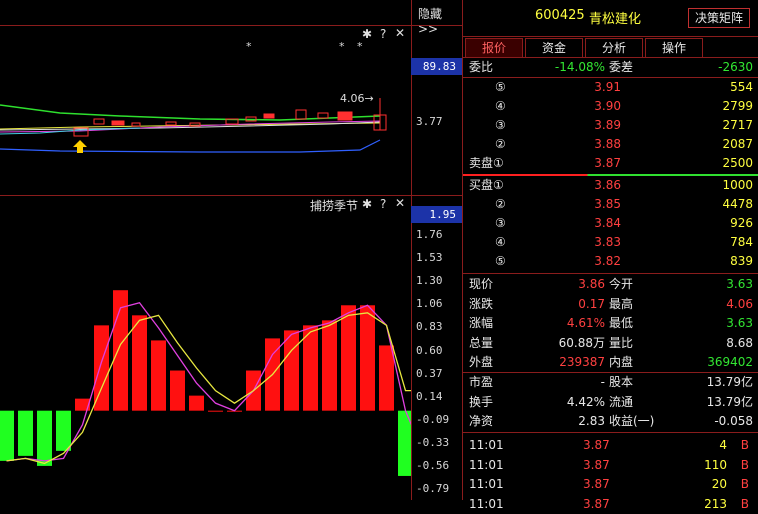 The height and width of the screenshot is (514, 758). Describe the element at coordinates (611, 67) in the screenshot. I see `order-ratio-row: 委比 -14.08% 委差 -2630` at that location.